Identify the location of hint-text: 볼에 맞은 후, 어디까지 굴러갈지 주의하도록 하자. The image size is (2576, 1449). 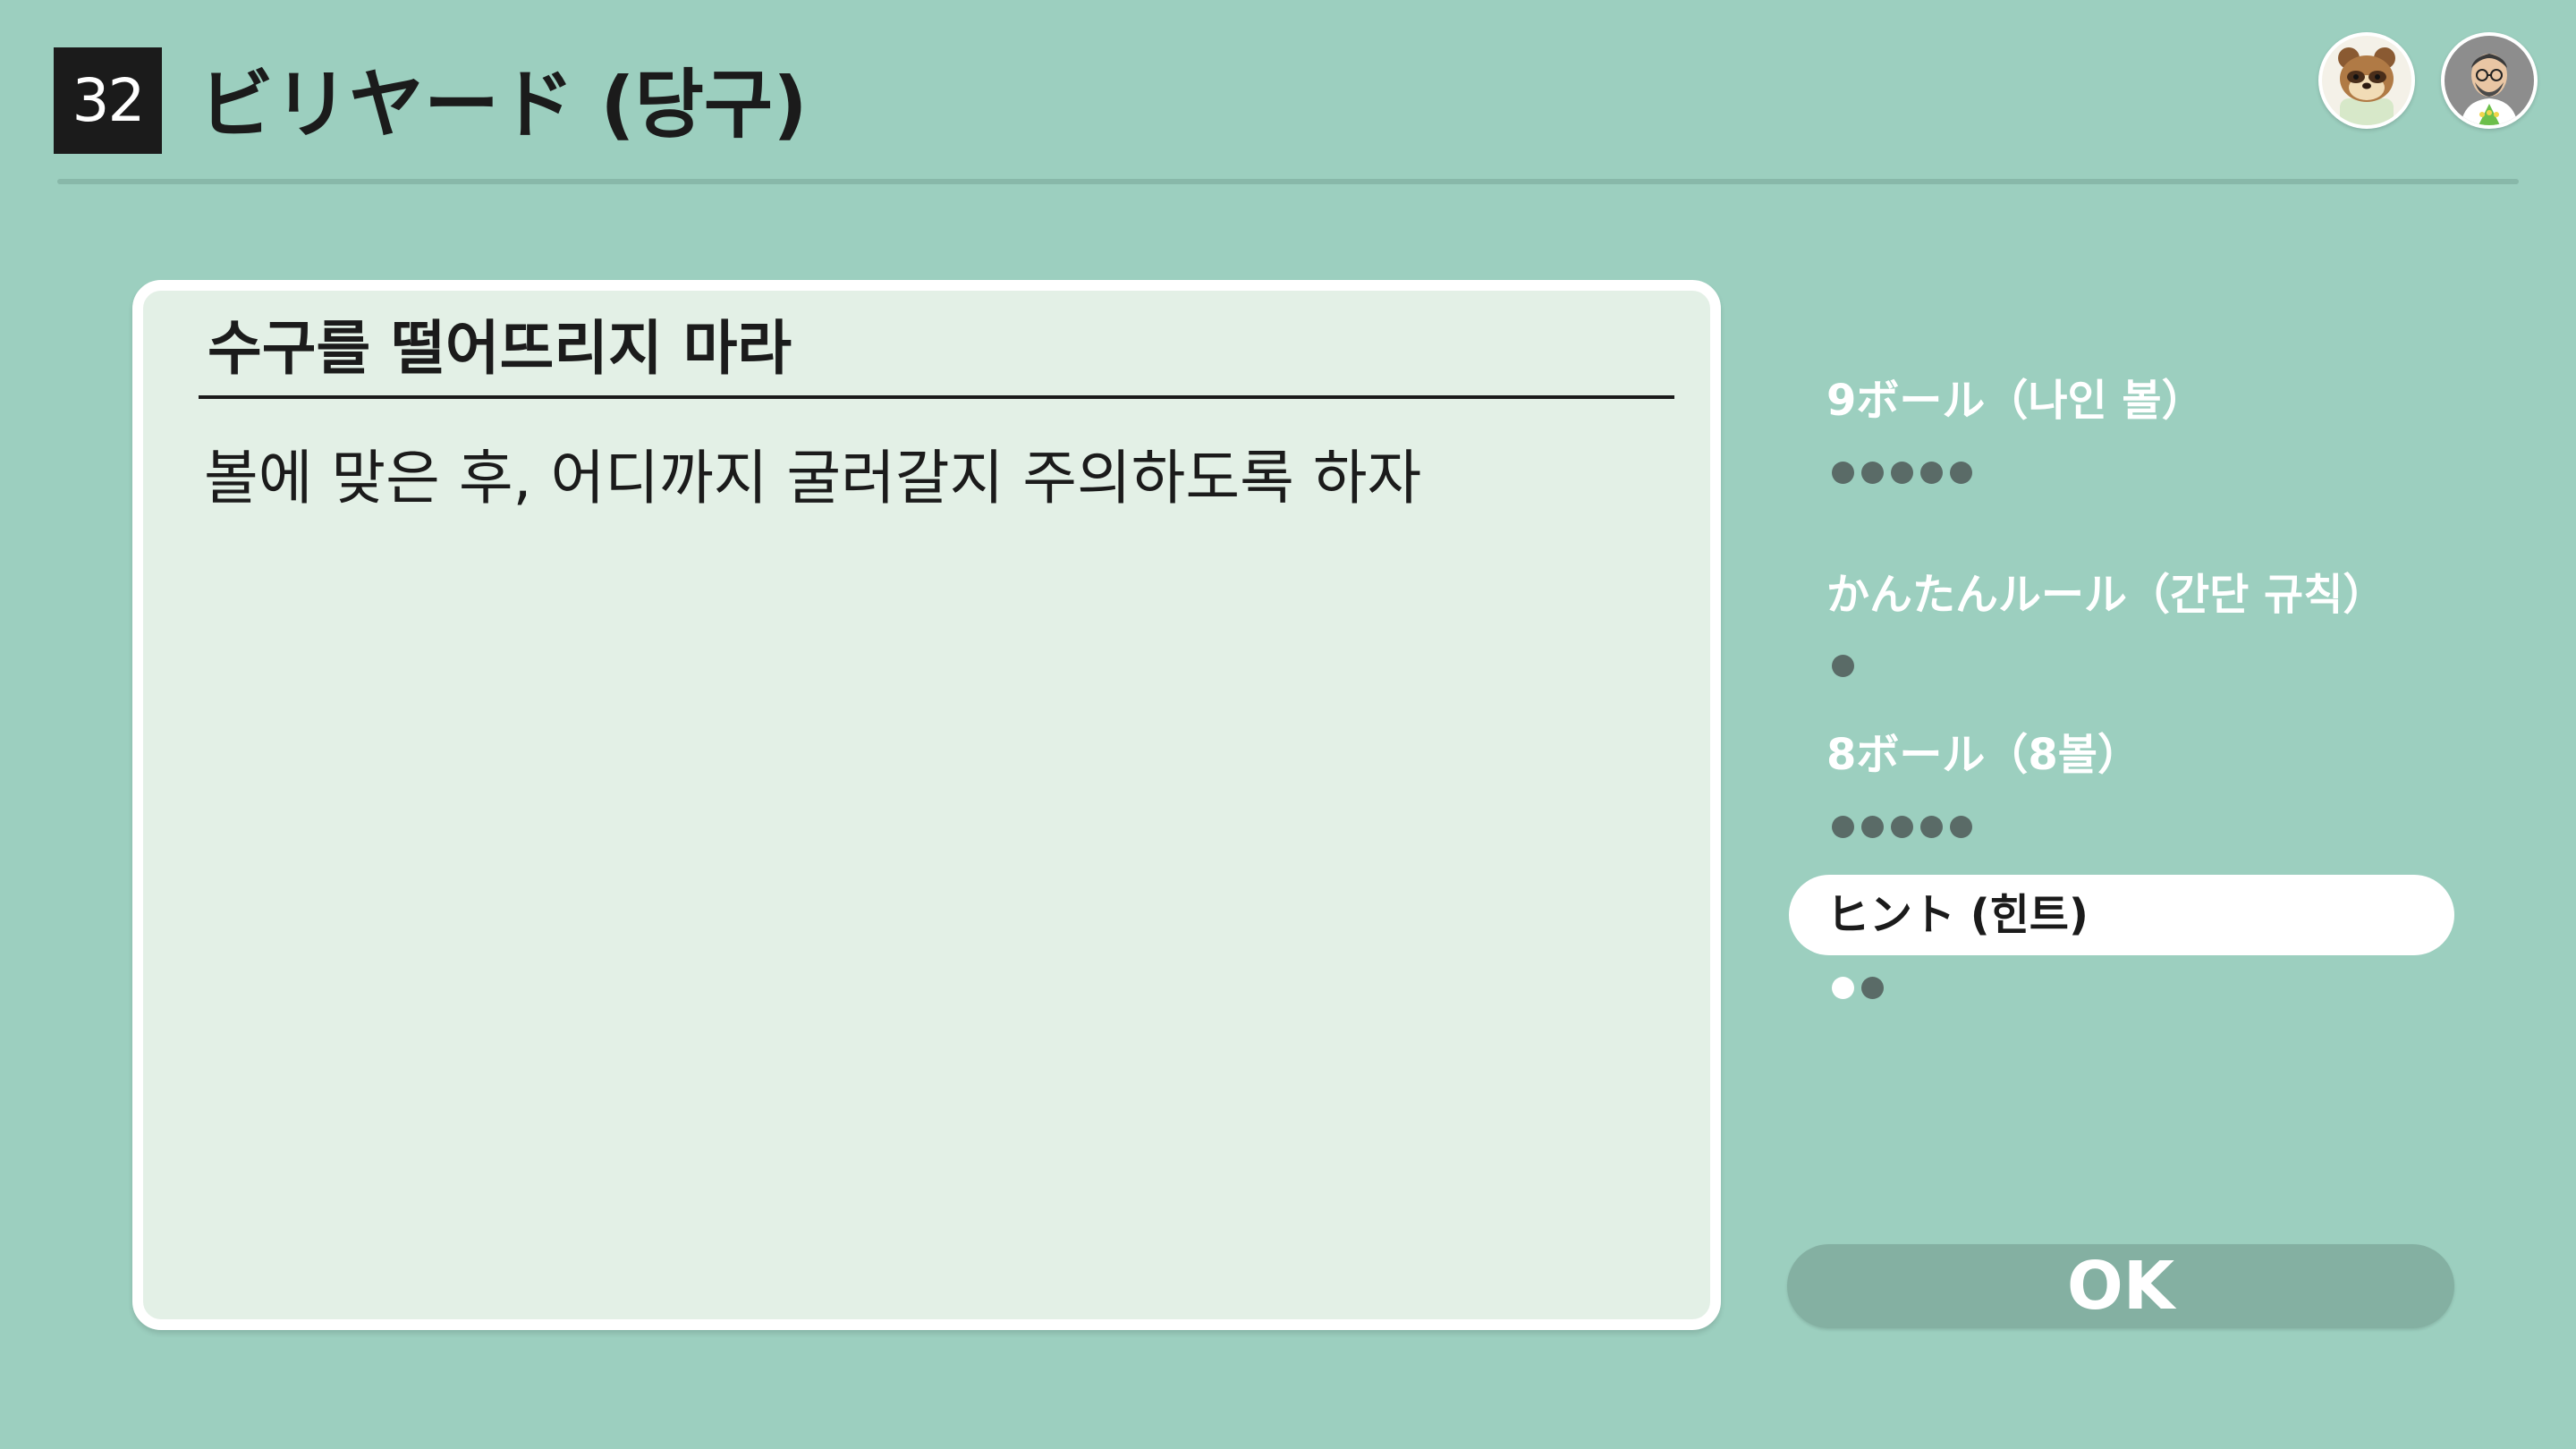
(813, 478).